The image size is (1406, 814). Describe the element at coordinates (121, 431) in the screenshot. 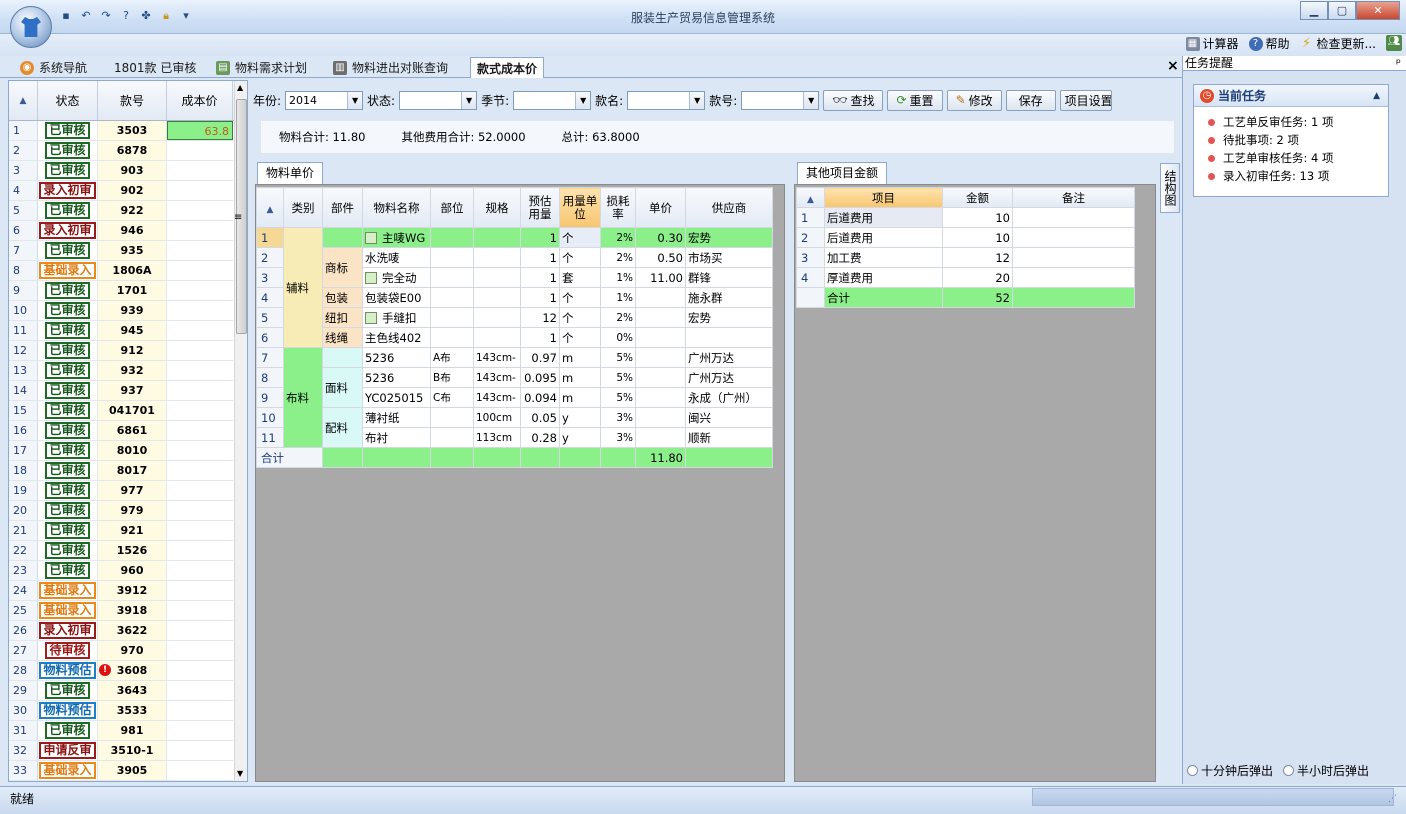

I see `list-row: 16 已审核 6861` at that location.